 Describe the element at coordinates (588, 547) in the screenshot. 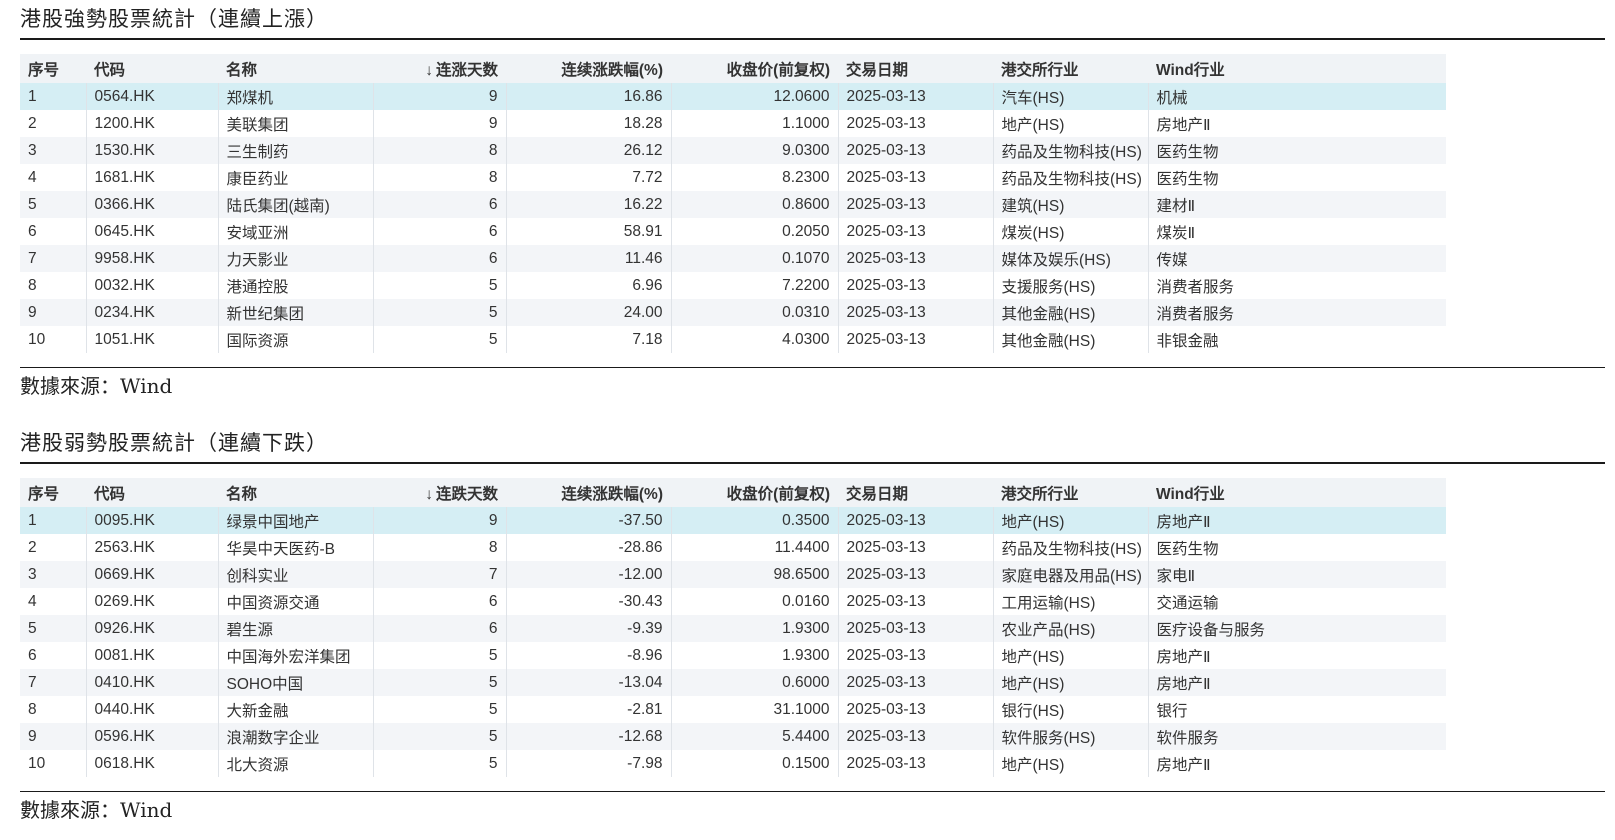

I see `cell-pct: -28.86` at that location.